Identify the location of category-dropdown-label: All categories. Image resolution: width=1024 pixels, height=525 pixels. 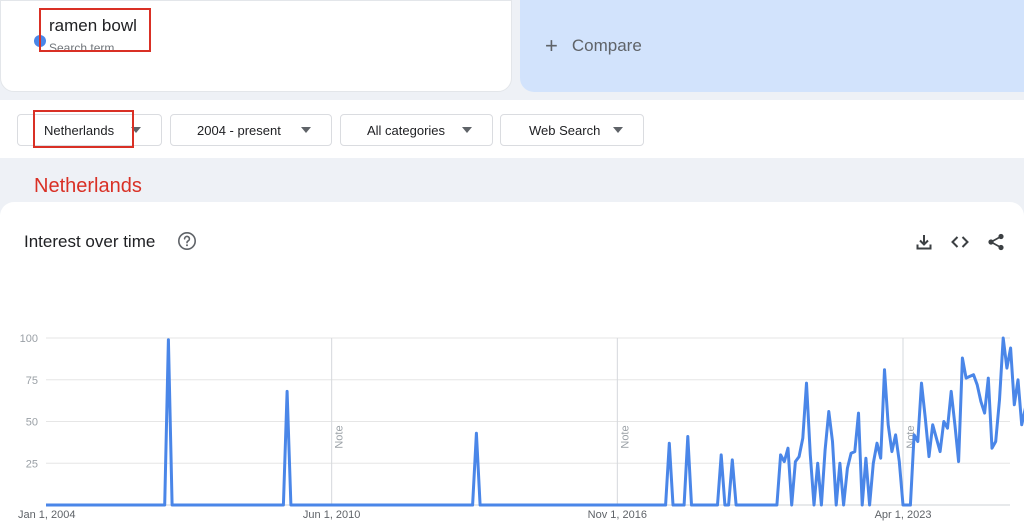
(406, 130).